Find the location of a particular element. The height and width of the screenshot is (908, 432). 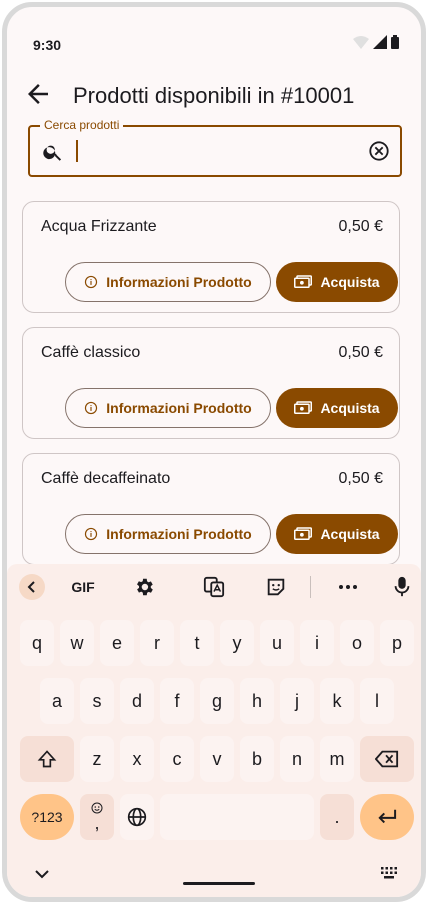

hide-keyboard-icon is located at coordinates (42, 874).